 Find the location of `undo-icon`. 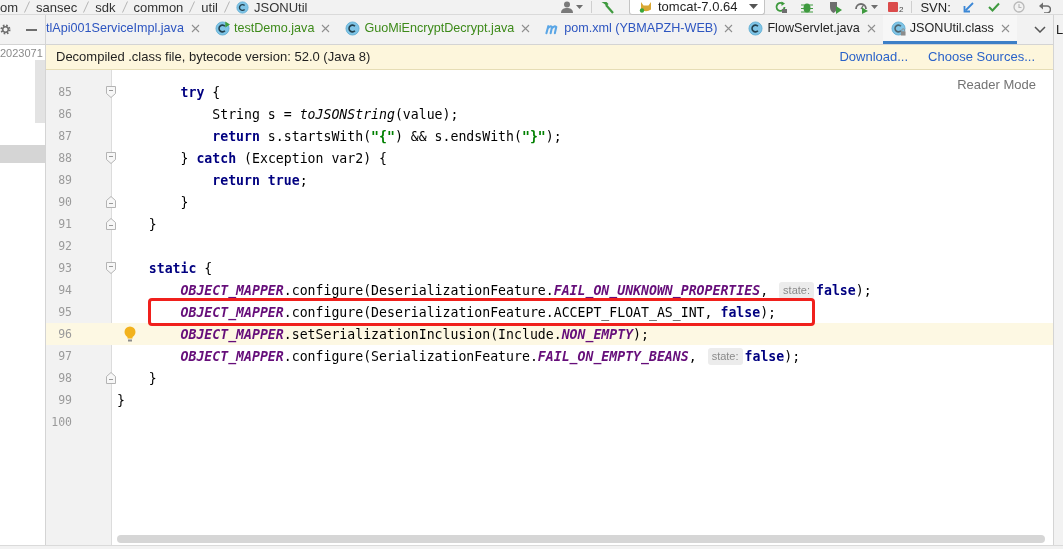

undo-icon is located at coordinates (1044, 7).